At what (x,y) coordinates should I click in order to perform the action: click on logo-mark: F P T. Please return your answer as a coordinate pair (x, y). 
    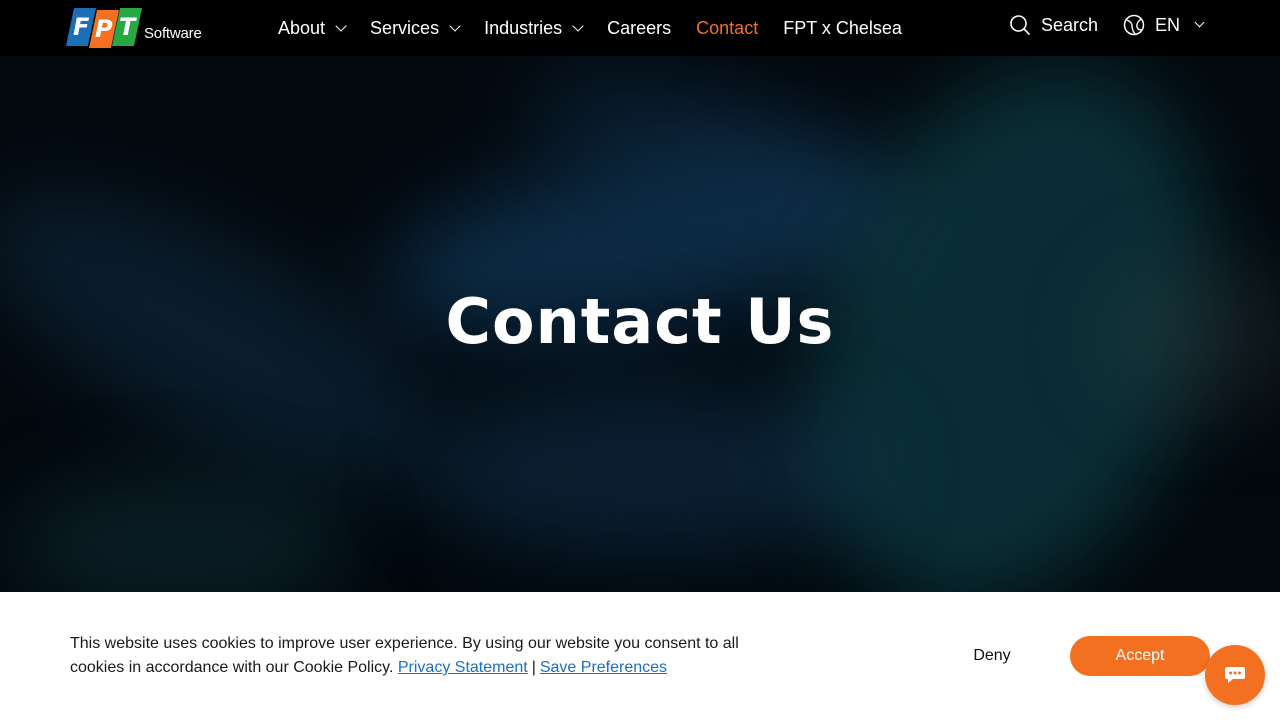
    Looking at the image, I should click on (104, 27).